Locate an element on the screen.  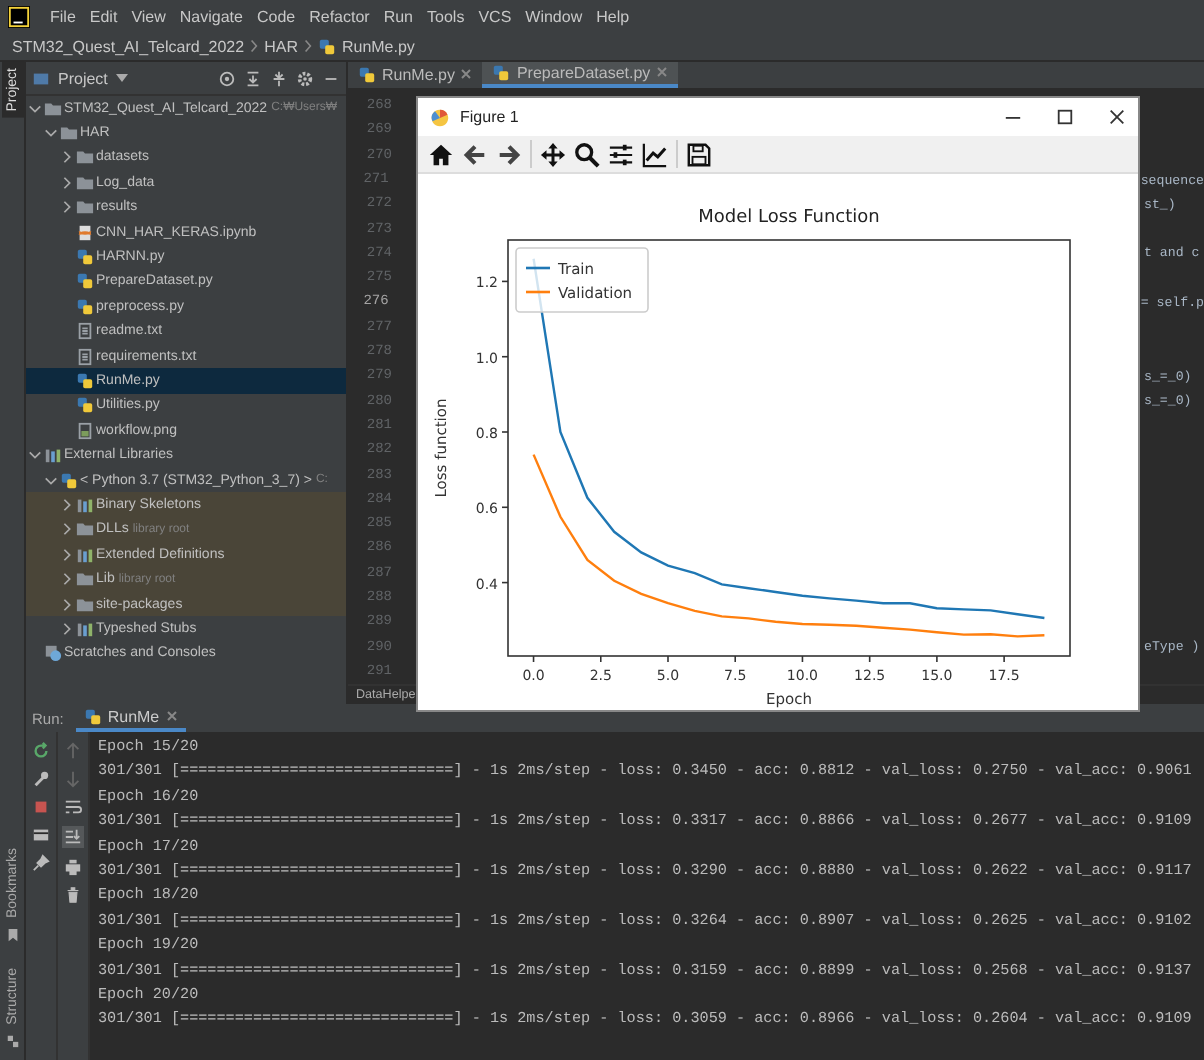
breadcrumb-item: HAR is located at coordinates (281, 46).